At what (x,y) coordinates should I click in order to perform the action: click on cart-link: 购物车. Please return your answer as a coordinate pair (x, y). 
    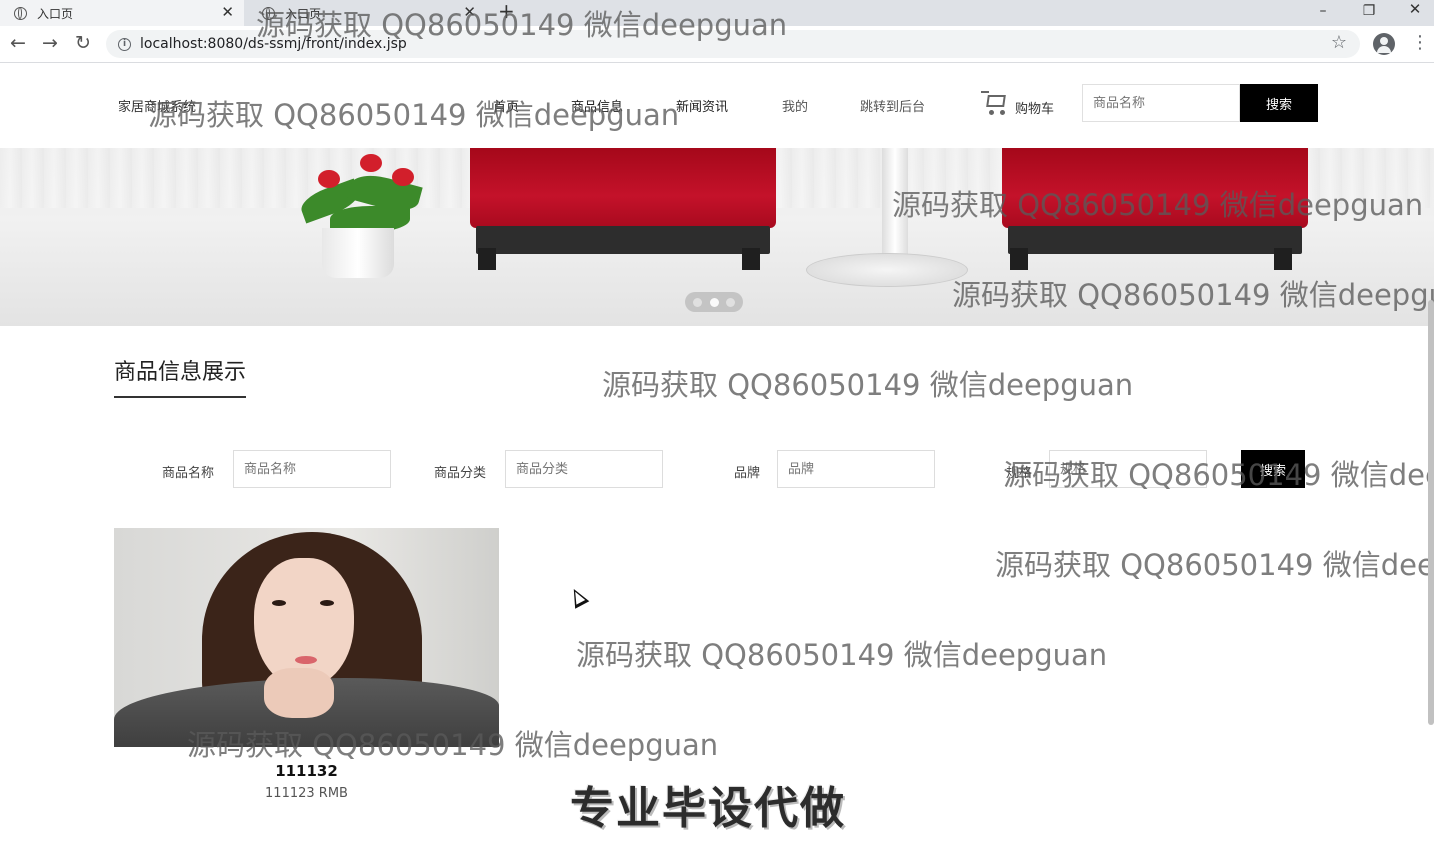
    Looking at the image, I should click on (1017, 103).